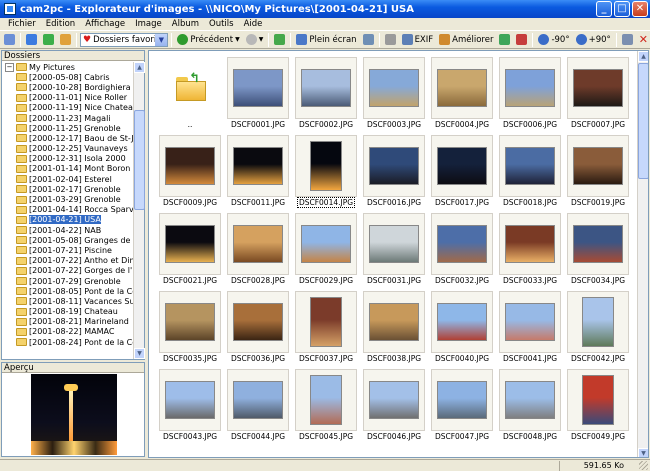 The height and width of the screenshot is (471, 650). What do you see at coordinates (394, 171) in the screenshot?
I see `thumbnail-item: DSCF0016.JPG` at bounding box center [394, 171].